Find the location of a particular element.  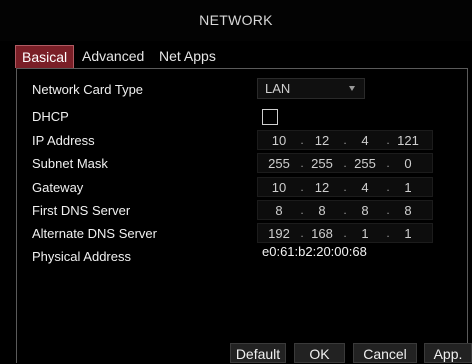

ok-button: OK is located at coordinates (319, 353).